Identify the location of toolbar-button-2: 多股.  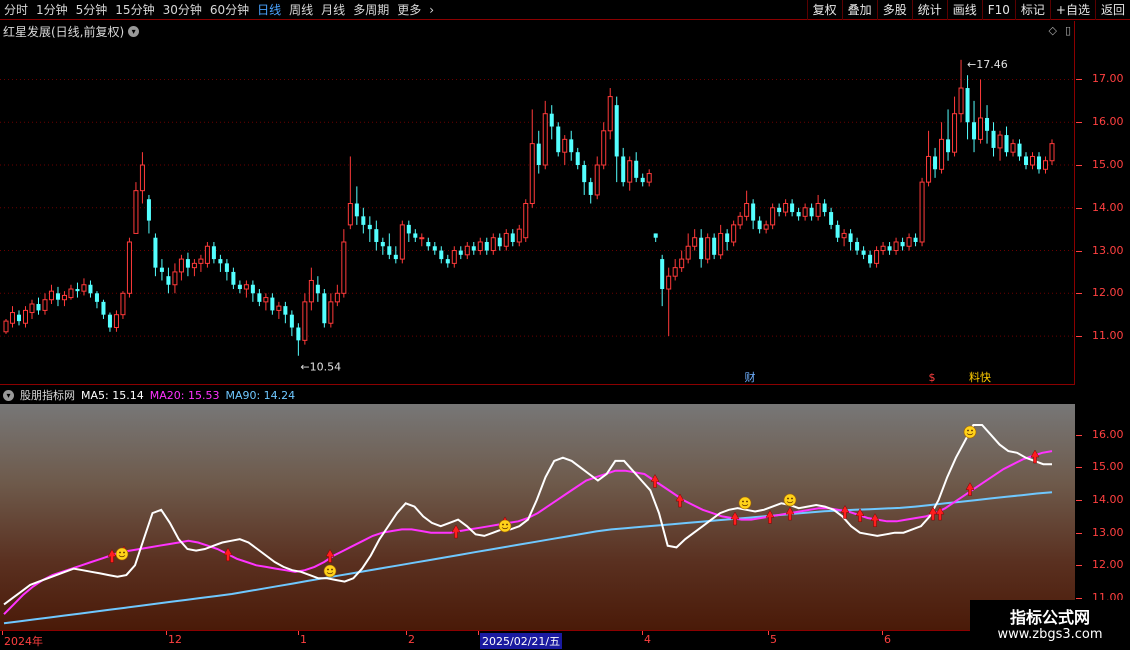
(894, 10).